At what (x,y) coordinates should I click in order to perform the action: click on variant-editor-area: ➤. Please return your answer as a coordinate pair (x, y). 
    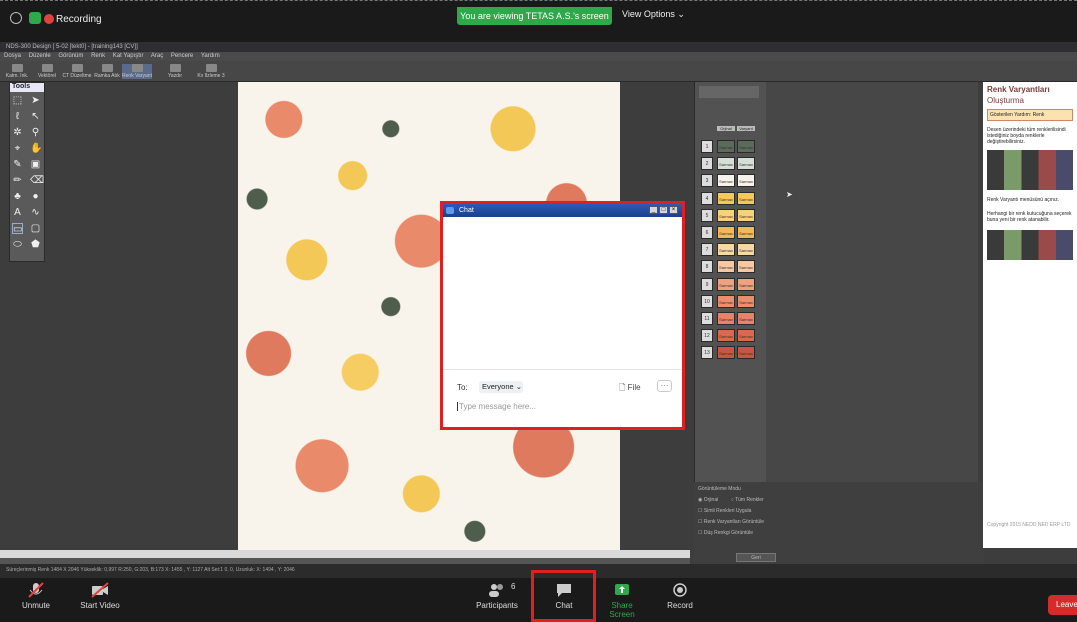
    Looking at the image, I should click on (872, 314).